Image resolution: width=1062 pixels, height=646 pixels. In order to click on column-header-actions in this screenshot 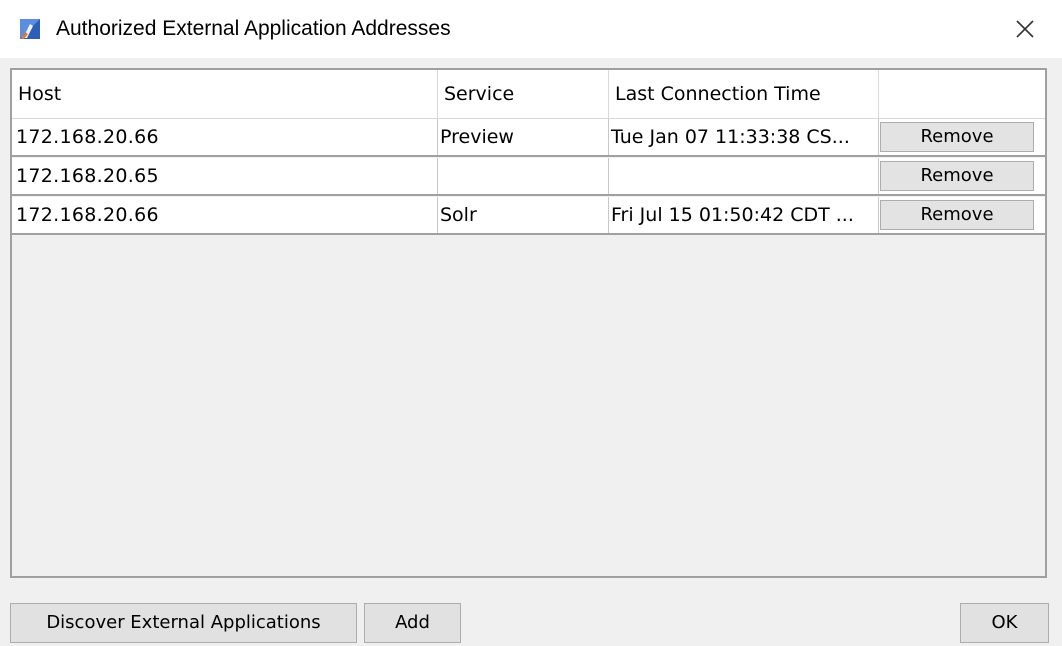, I will do `click(962, 94)`.